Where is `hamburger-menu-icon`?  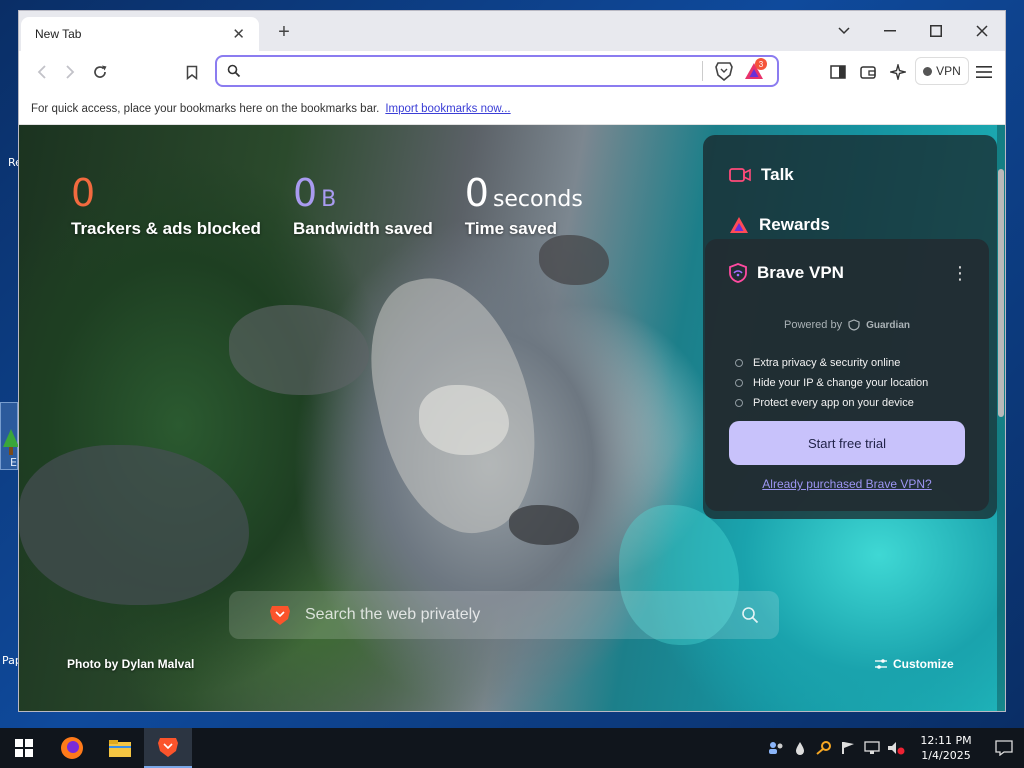
hamburger-menu-icon is located at coordinates (984, 72).